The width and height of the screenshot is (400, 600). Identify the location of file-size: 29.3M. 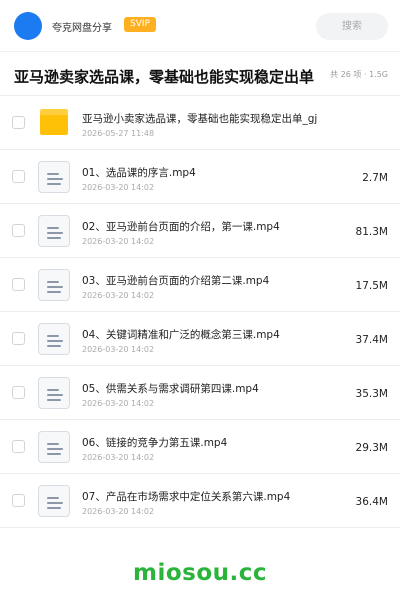
(371, 448).